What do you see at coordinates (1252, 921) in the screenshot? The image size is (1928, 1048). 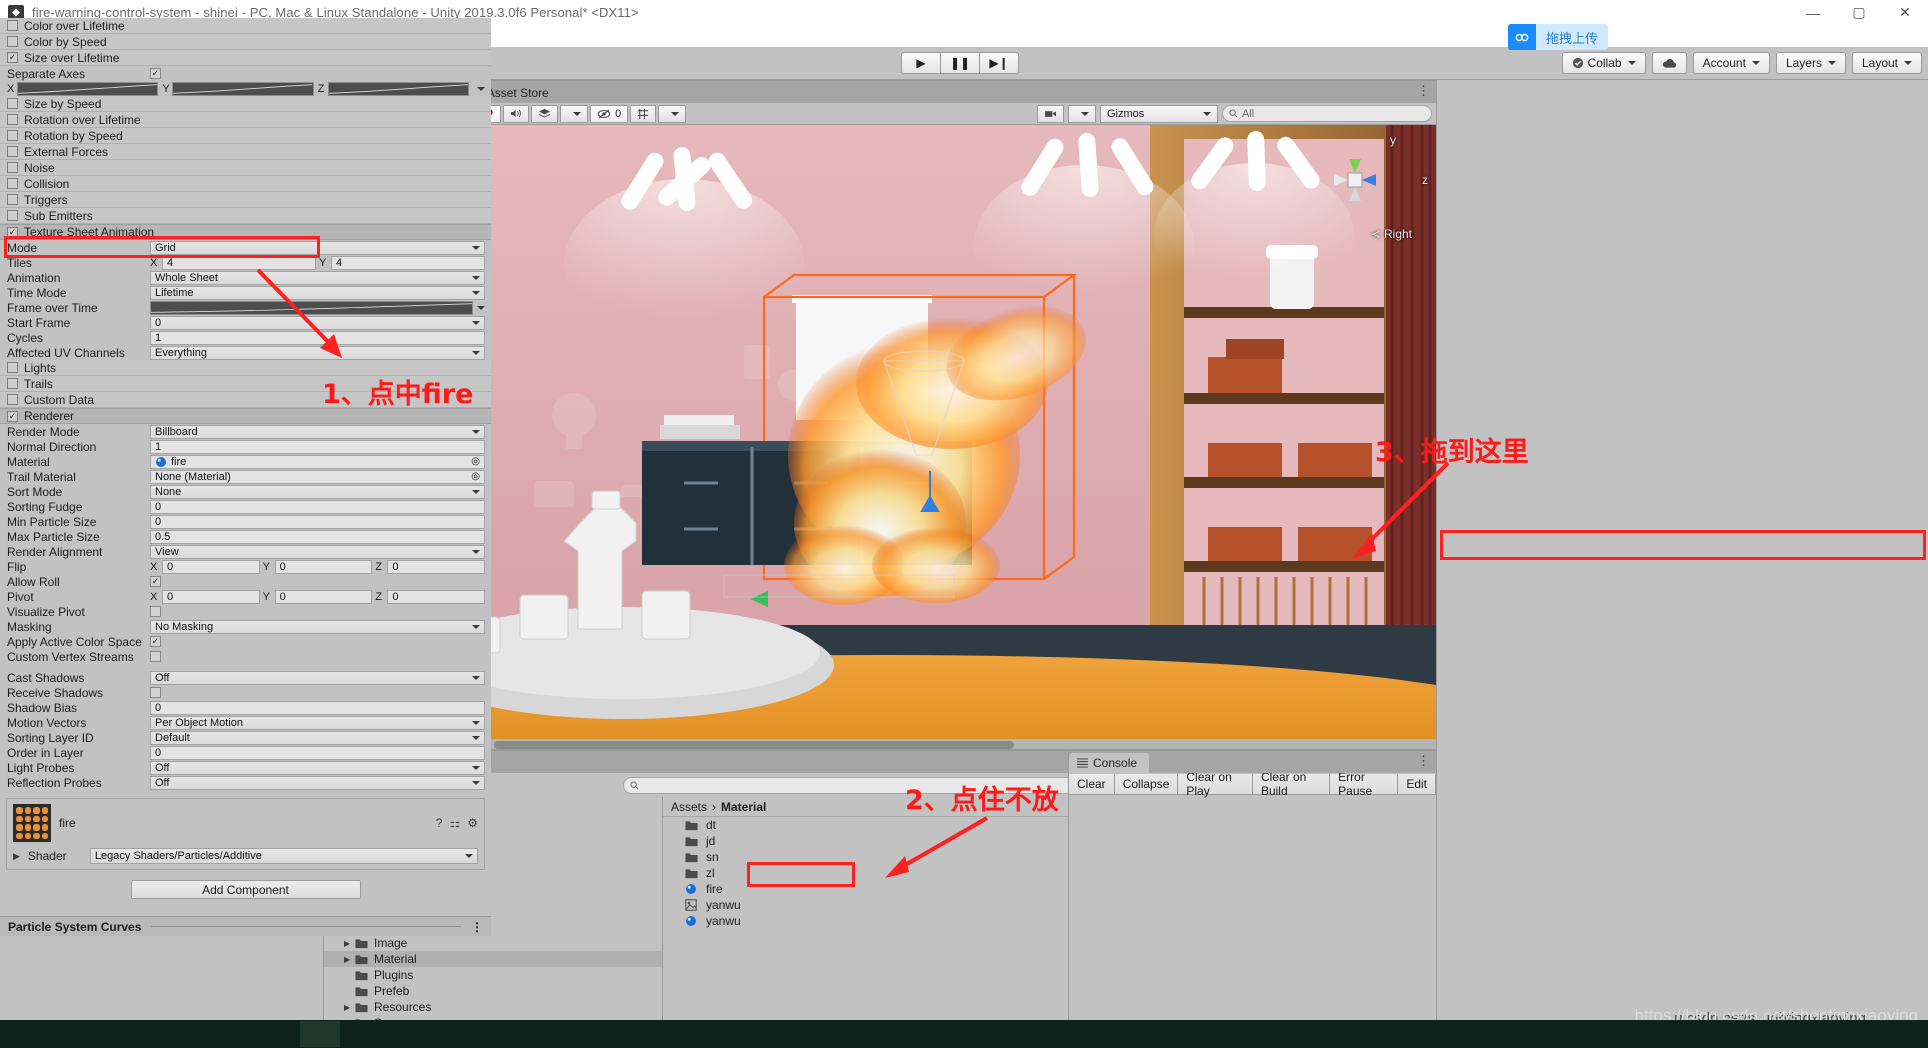 I see `console-log-area` at bounding box center [1252, 921].